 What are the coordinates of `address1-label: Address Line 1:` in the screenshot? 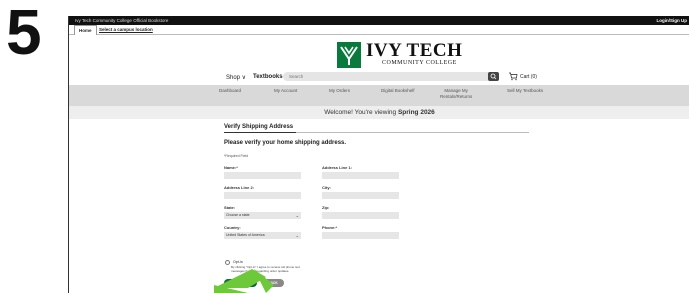 It's located at (337, 167).